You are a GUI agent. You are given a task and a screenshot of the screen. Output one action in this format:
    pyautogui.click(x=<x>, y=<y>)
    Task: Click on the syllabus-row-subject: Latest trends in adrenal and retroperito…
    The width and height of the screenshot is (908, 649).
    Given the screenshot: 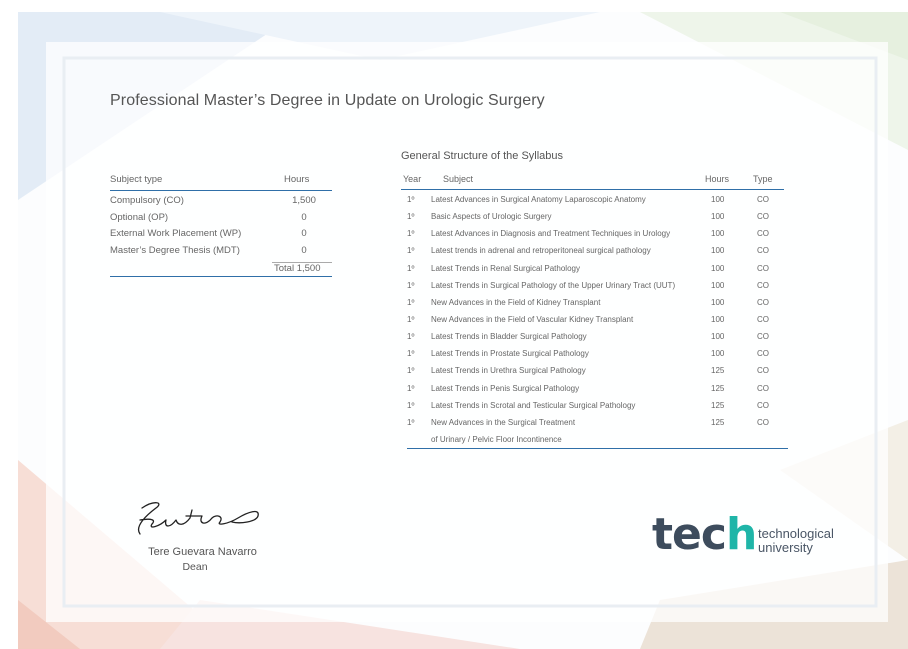 What is the action you would take?
    pyautogui.click(x=541, y=251)
    